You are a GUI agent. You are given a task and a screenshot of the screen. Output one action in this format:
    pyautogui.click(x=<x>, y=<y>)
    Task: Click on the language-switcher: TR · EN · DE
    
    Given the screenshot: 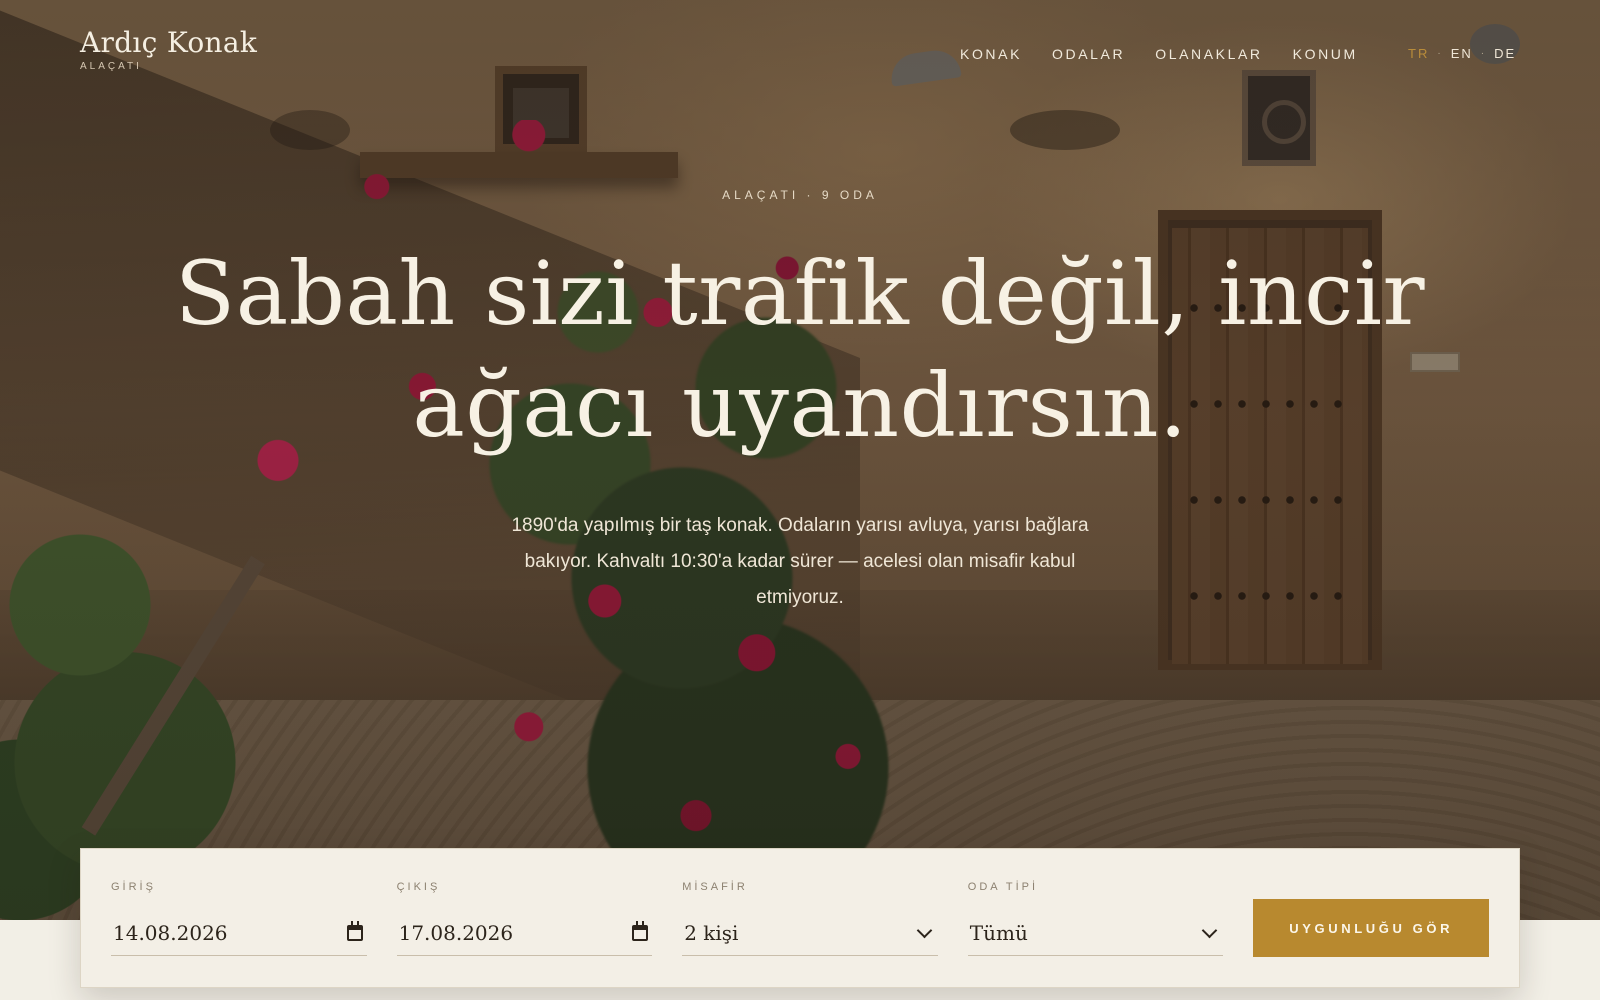 What is the action you would take?
    pyautogui.click(x=1462, y=53)
    